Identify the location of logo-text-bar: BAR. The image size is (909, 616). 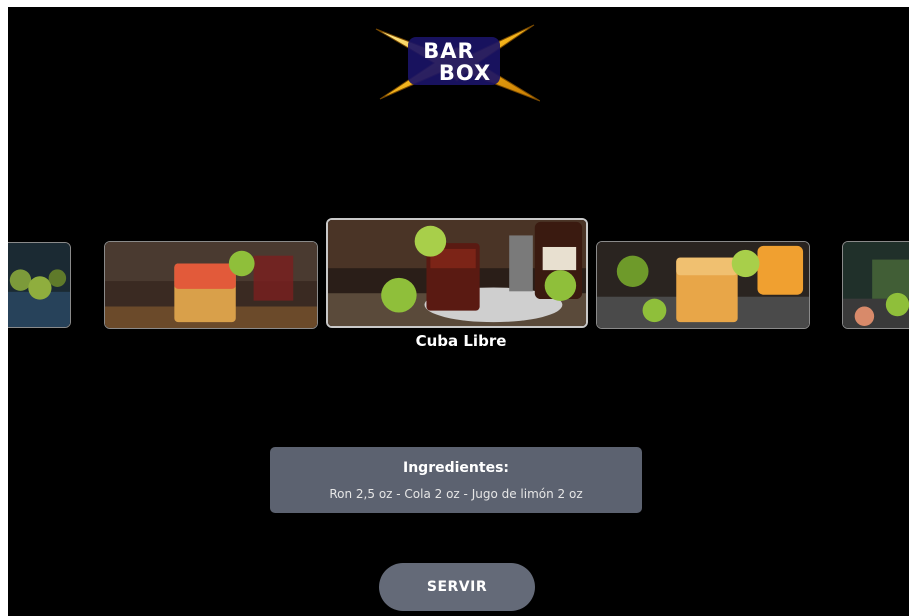
(449, 51).